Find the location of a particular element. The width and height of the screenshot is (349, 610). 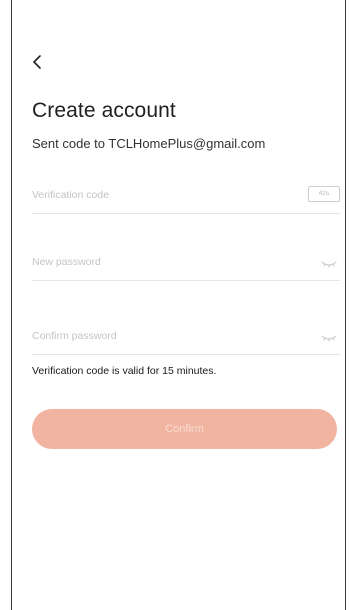

chevron-left-icon is located at coordinates (37, 62).